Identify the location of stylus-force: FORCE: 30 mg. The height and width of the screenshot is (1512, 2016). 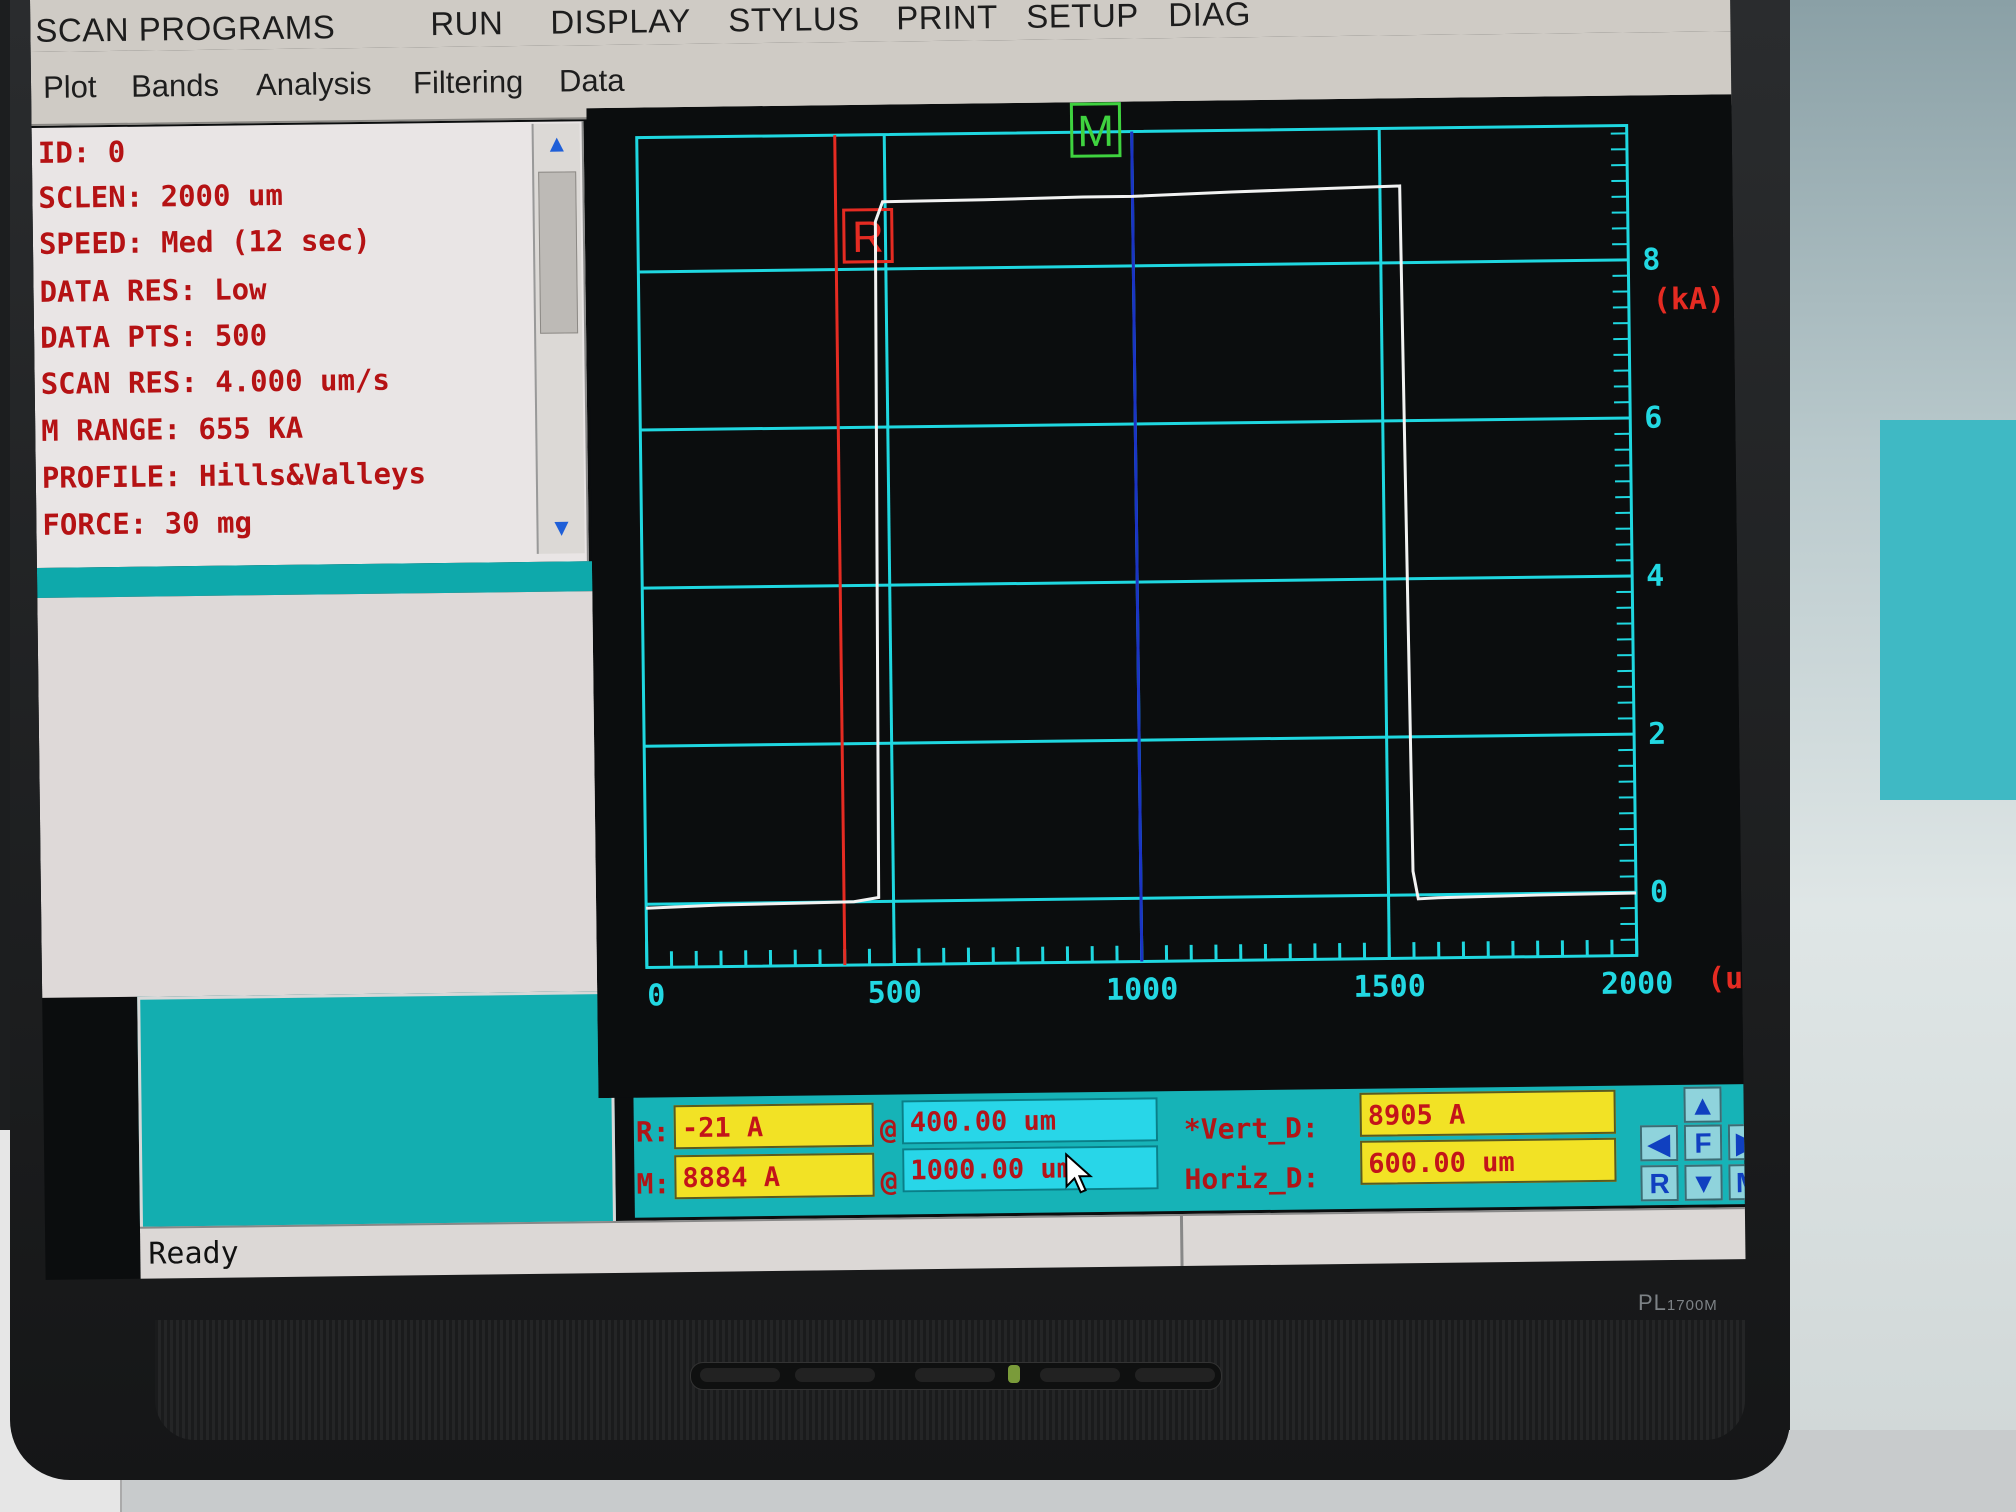
(147, 523).